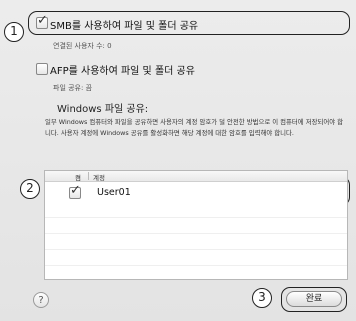 The width and height of the screenshot is (356, 321). I want to click on column-header-on: 켬, so click(78, 177).